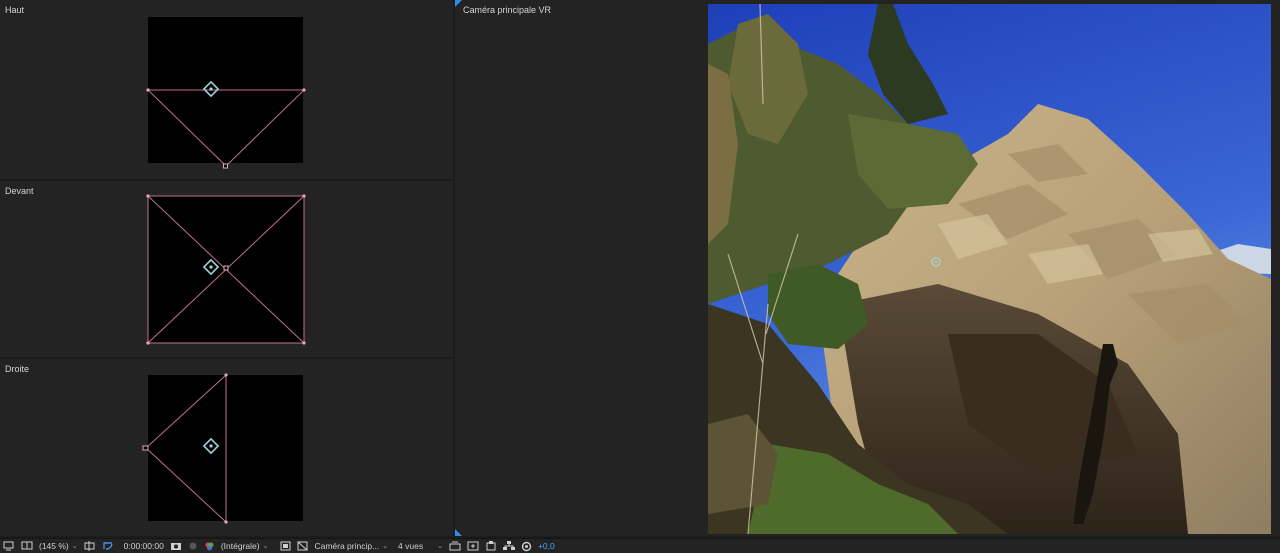 This screenshot has height=553, width=1280. I want to click on region-icon, so click(285, 546).